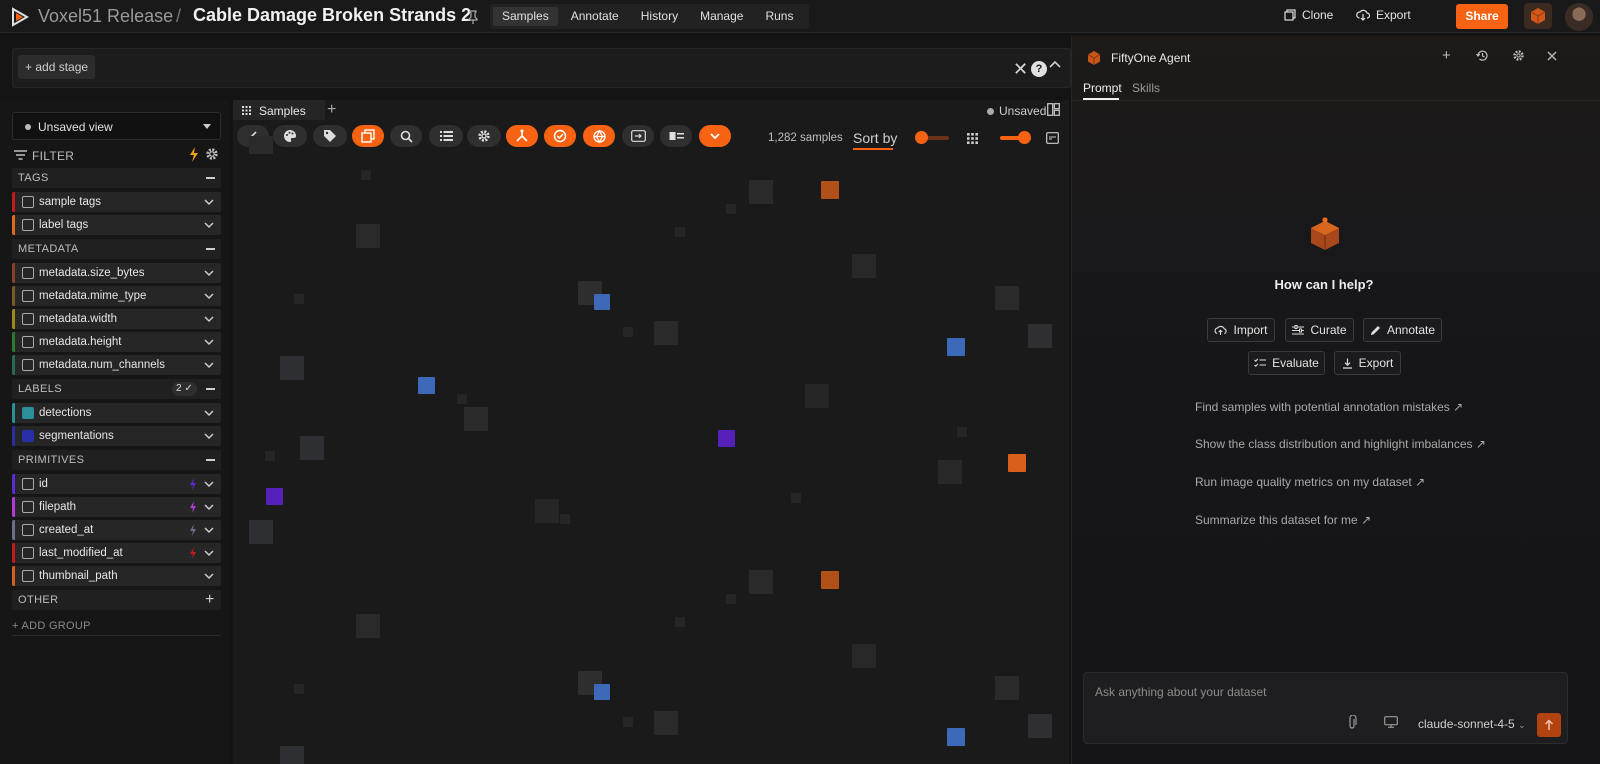 This screenshot has width=1600, height=764. What do you see at coordinates (560, 136) in the screenshot?
I see `evaluation-button` at bounding box center [560, 136].